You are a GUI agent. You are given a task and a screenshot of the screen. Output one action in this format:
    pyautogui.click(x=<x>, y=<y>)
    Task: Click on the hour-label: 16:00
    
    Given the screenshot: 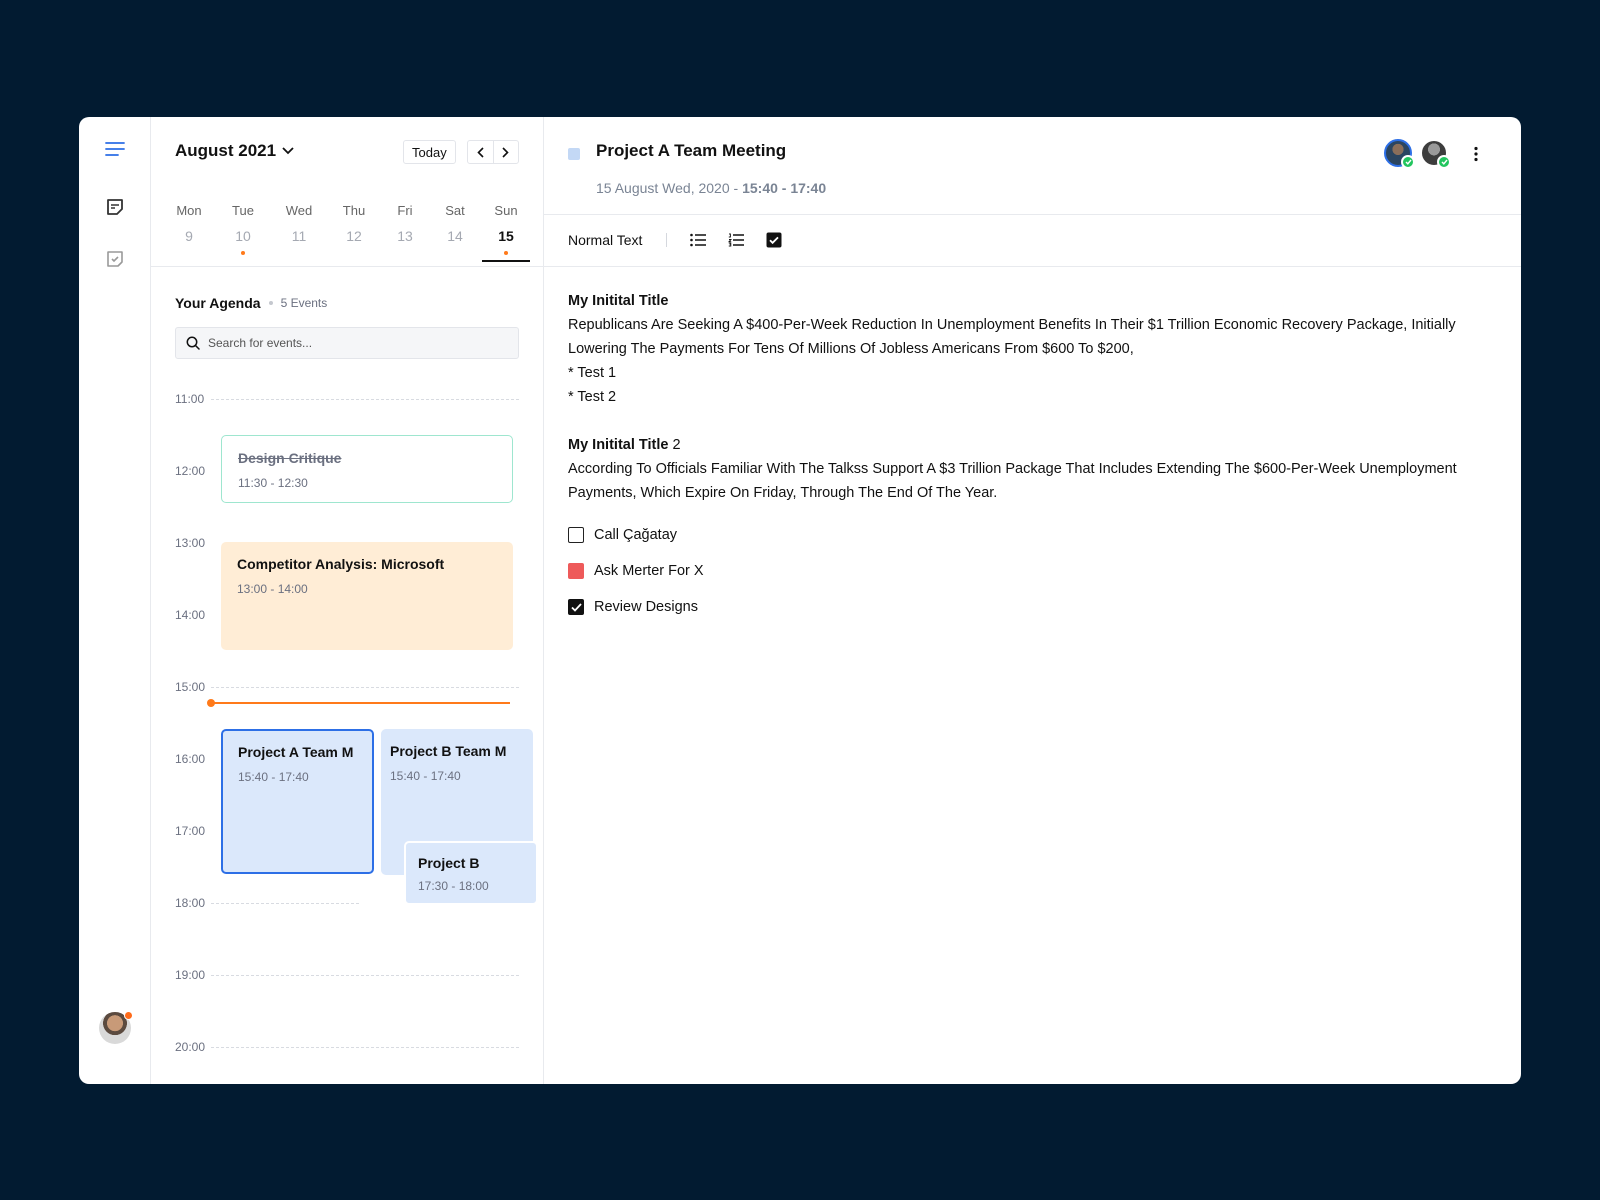 What is the action you would take?
    pyautogui.click(x=190, y=759)
    